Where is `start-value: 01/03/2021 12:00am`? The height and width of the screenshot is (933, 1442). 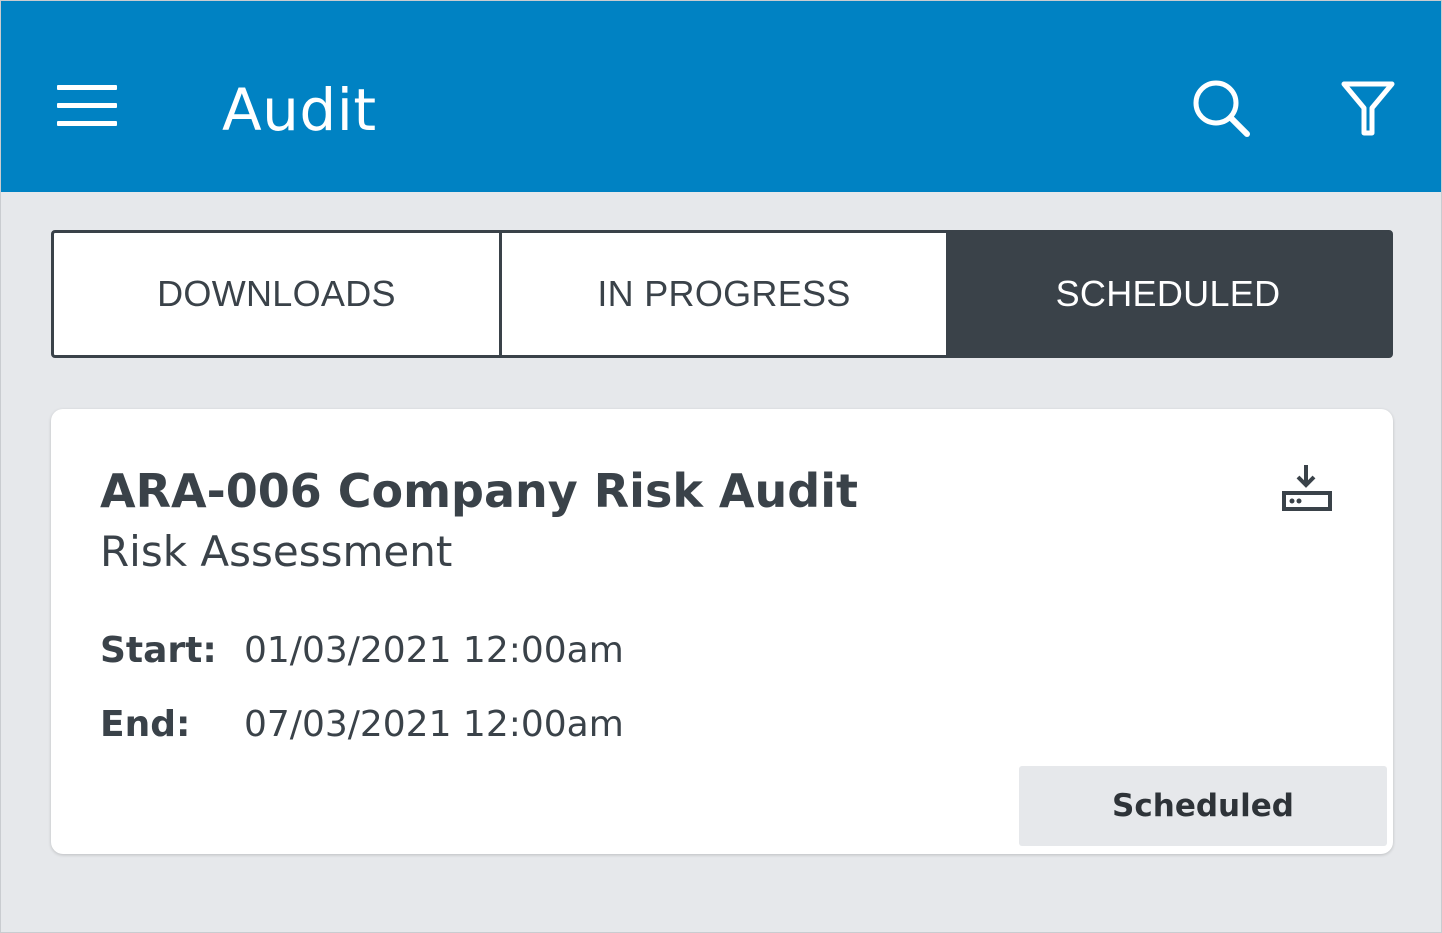 start-value: 01/03/2021 12:00am is located at coordinates (434, 650).